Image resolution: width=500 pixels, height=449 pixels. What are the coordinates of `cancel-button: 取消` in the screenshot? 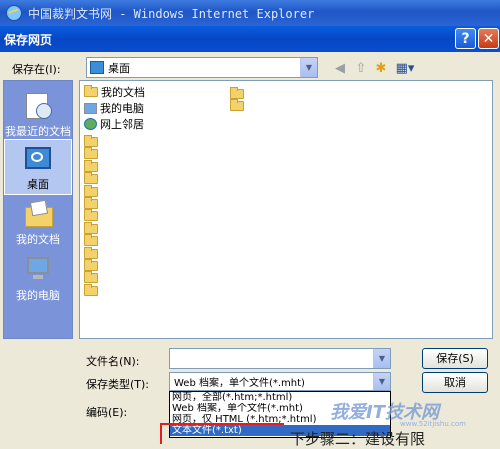 It's located at (455, 382).